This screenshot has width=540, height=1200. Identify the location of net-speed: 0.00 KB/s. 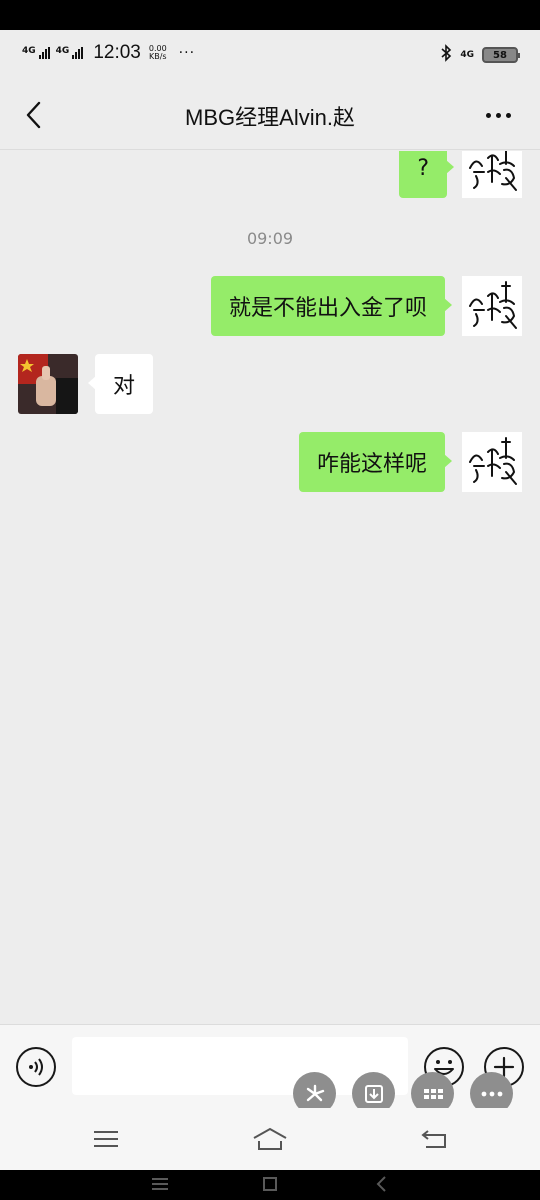
(158, 53).